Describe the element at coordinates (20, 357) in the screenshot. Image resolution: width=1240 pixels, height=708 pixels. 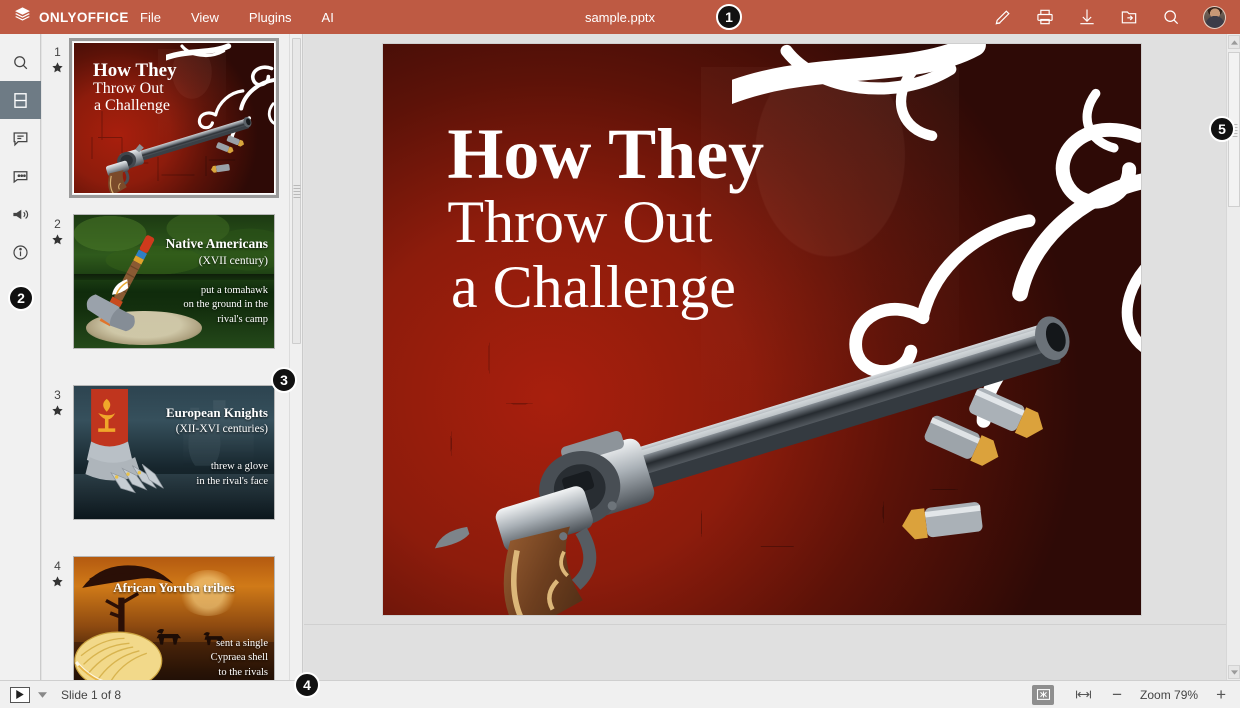
I see `left-toolbar` at that location.